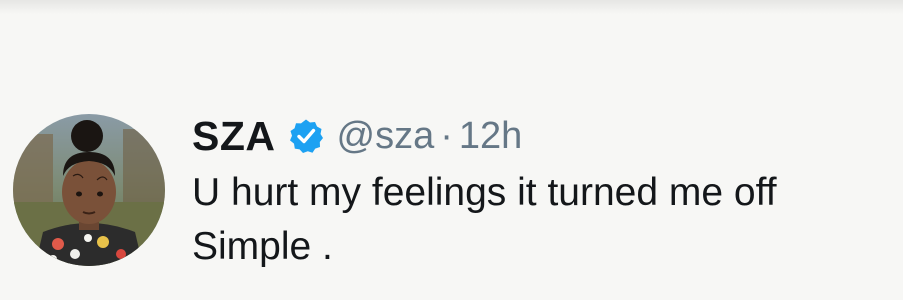 The width and height of the screenshot is (903, 300). I want to click on verified-badge-icon, so click(306, 136).